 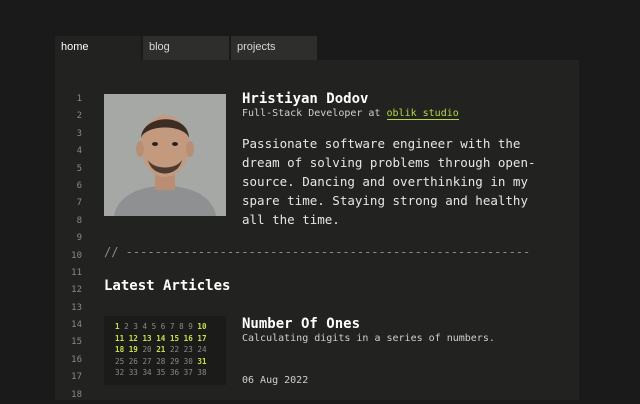 What do you see at coordinates (79, 168) in the screenshot?
I see `line-number: 5` at bounding box center [79, 168].